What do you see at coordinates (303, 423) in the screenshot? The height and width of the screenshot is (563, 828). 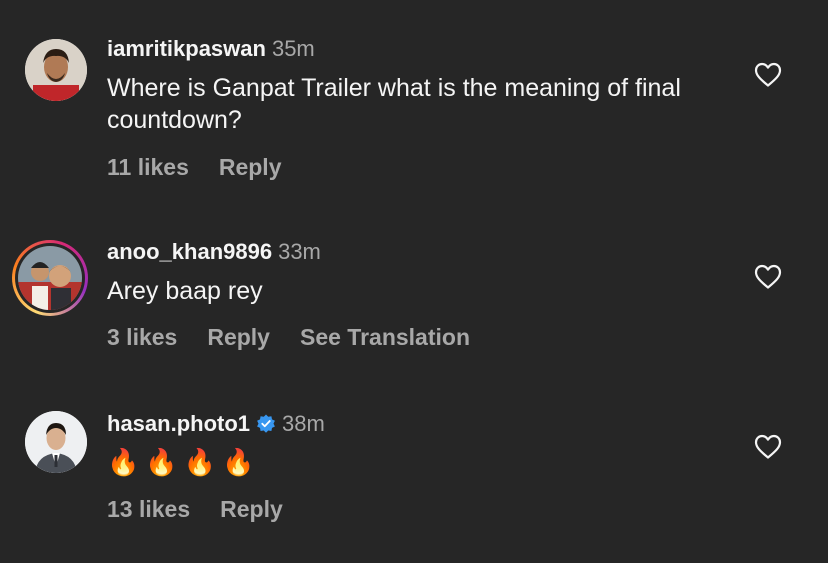 I see `timestamp: 38m` at bounding box center [303, 423].